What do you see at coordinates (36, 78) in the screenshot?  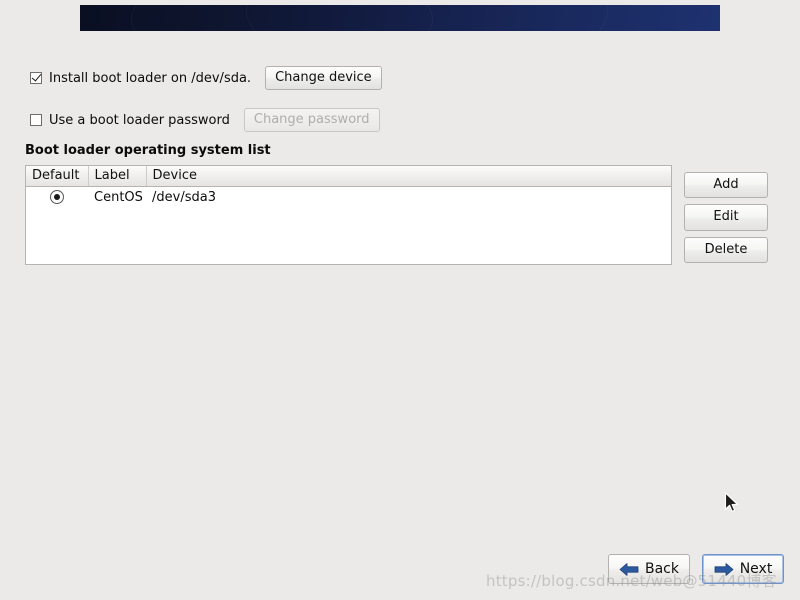 I see `install-bootloader-checkbox` at bounding box center [36, 78].